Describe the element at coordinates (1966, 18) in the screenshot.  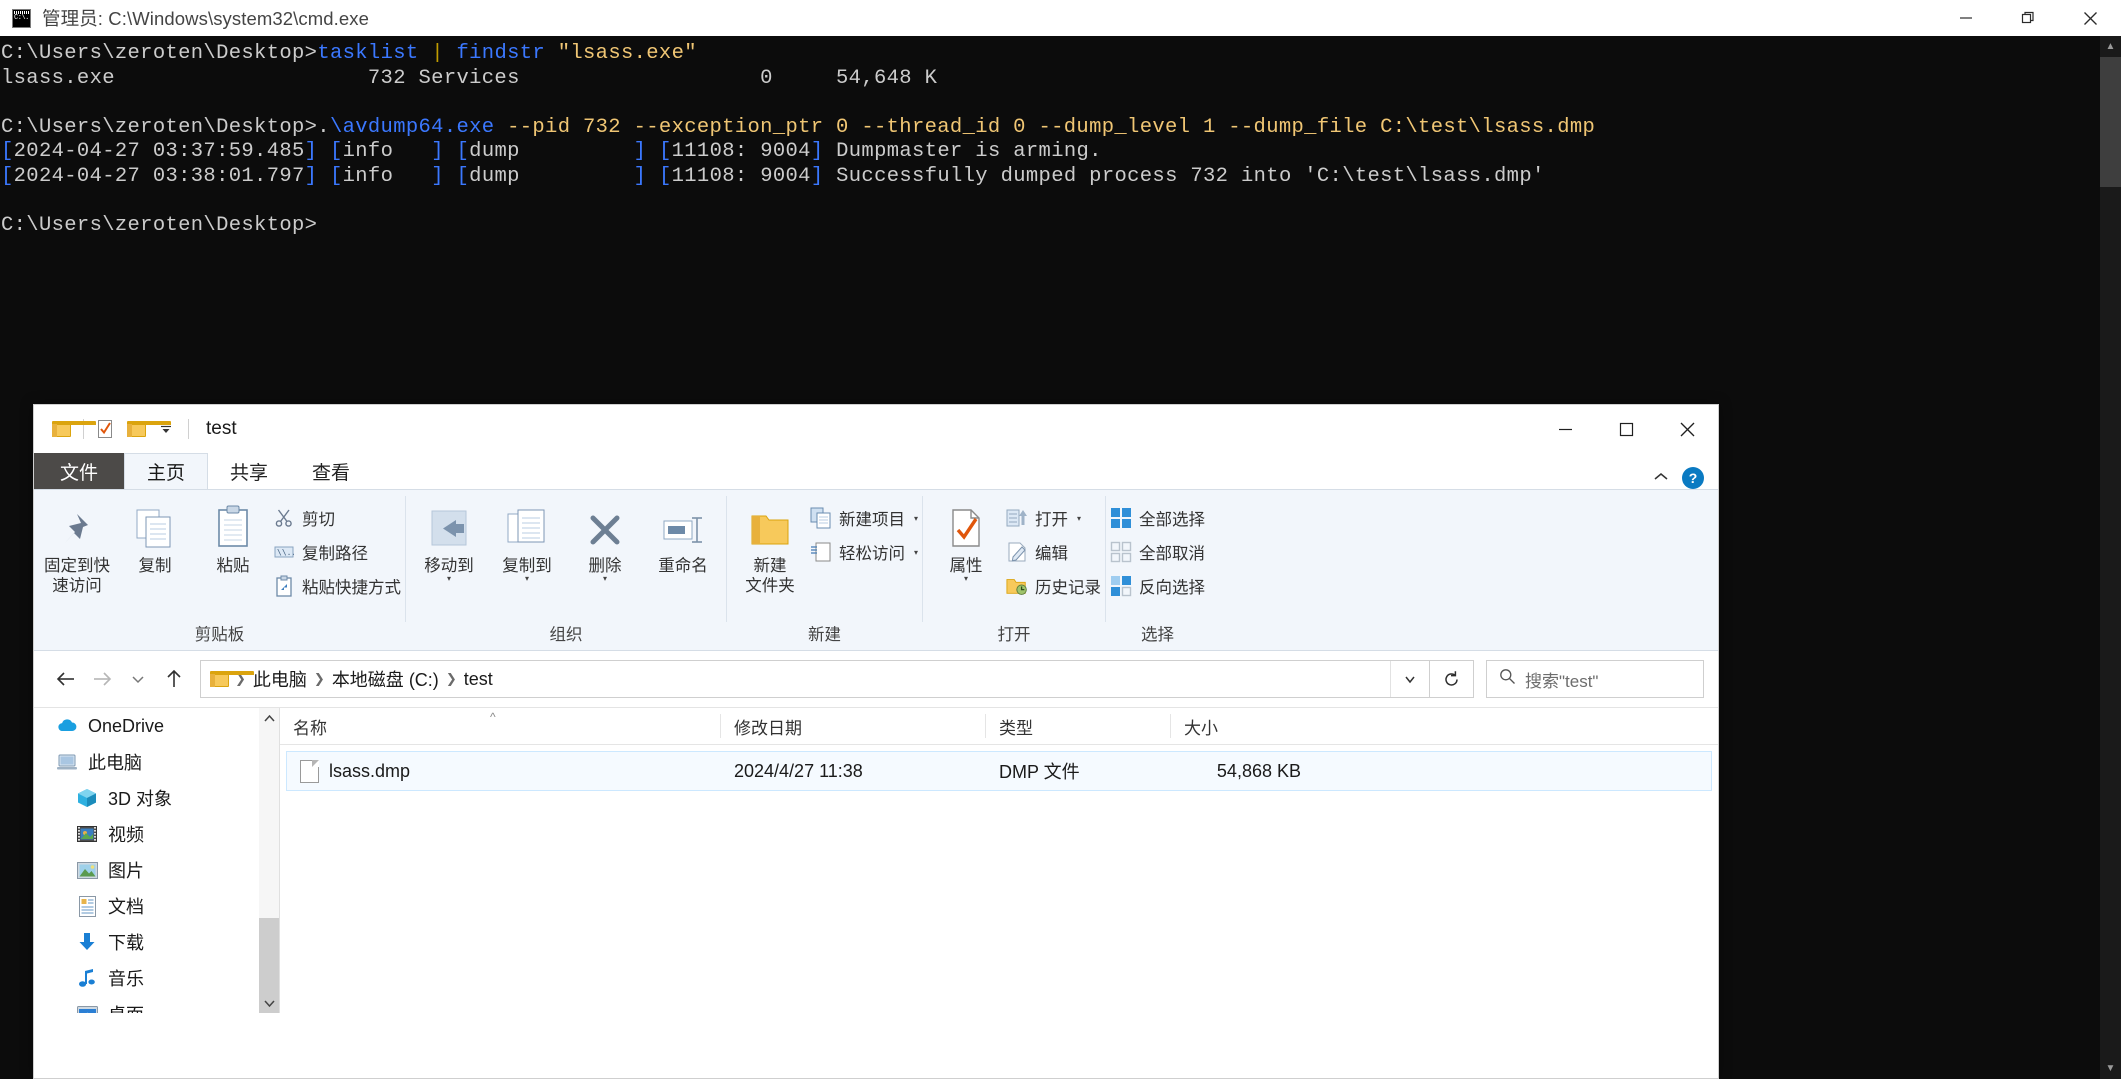
I see `cmd-minimize-button` at that location.